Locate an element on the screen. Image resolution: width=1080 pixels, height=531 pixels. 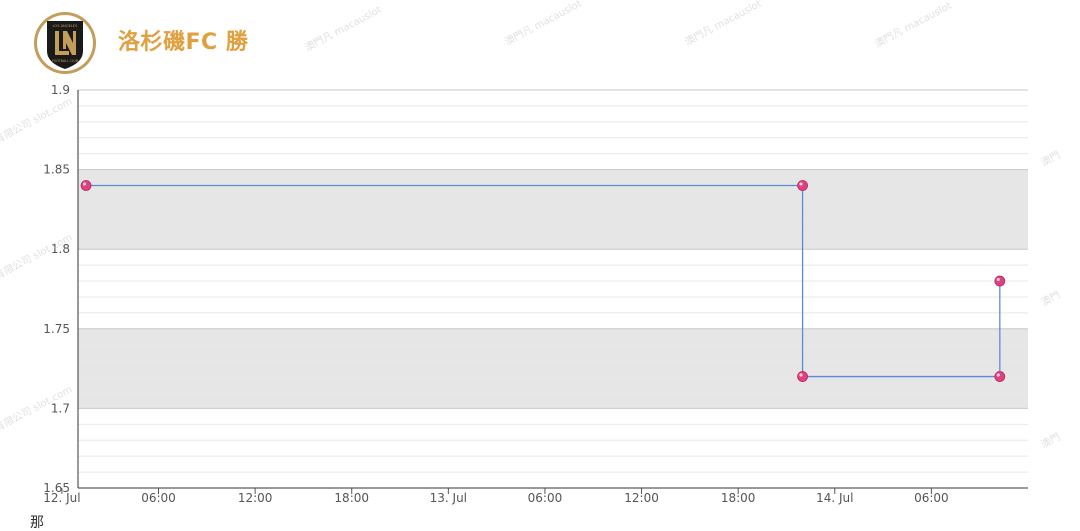
x-tick-label: 14. Jul is located at coordinates (834, 498).